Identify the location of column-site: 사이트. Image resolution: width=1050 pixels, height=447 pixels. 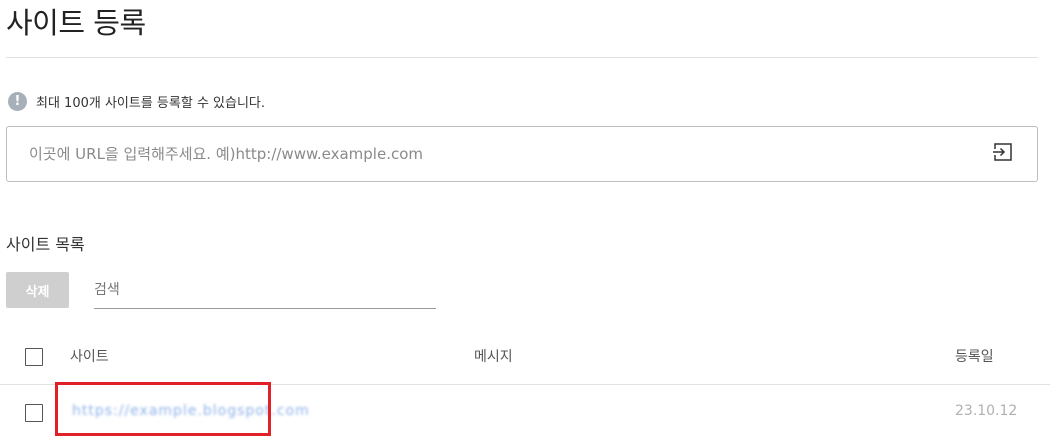
(89, 357).